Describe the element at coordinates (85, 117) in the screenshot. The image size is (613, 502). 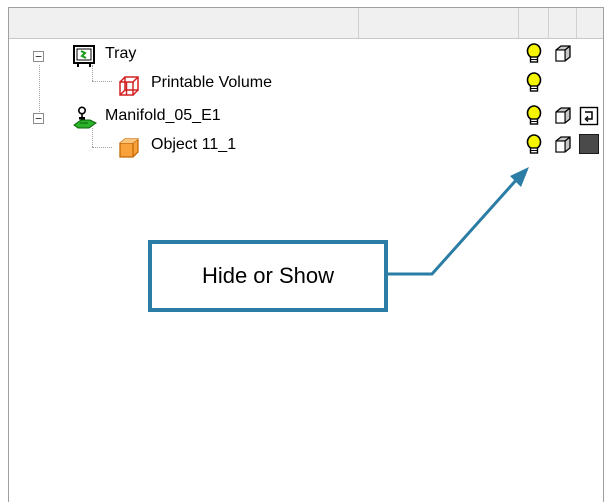
I see `manifold-icon` at that location.